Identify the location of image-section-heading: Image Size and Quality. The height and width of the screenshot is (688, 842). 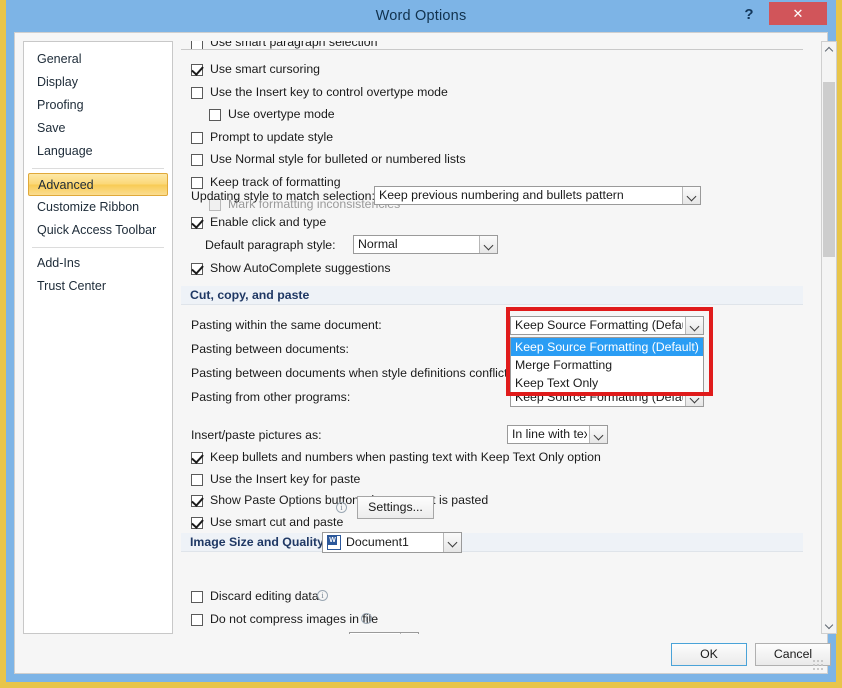
(257, 542).